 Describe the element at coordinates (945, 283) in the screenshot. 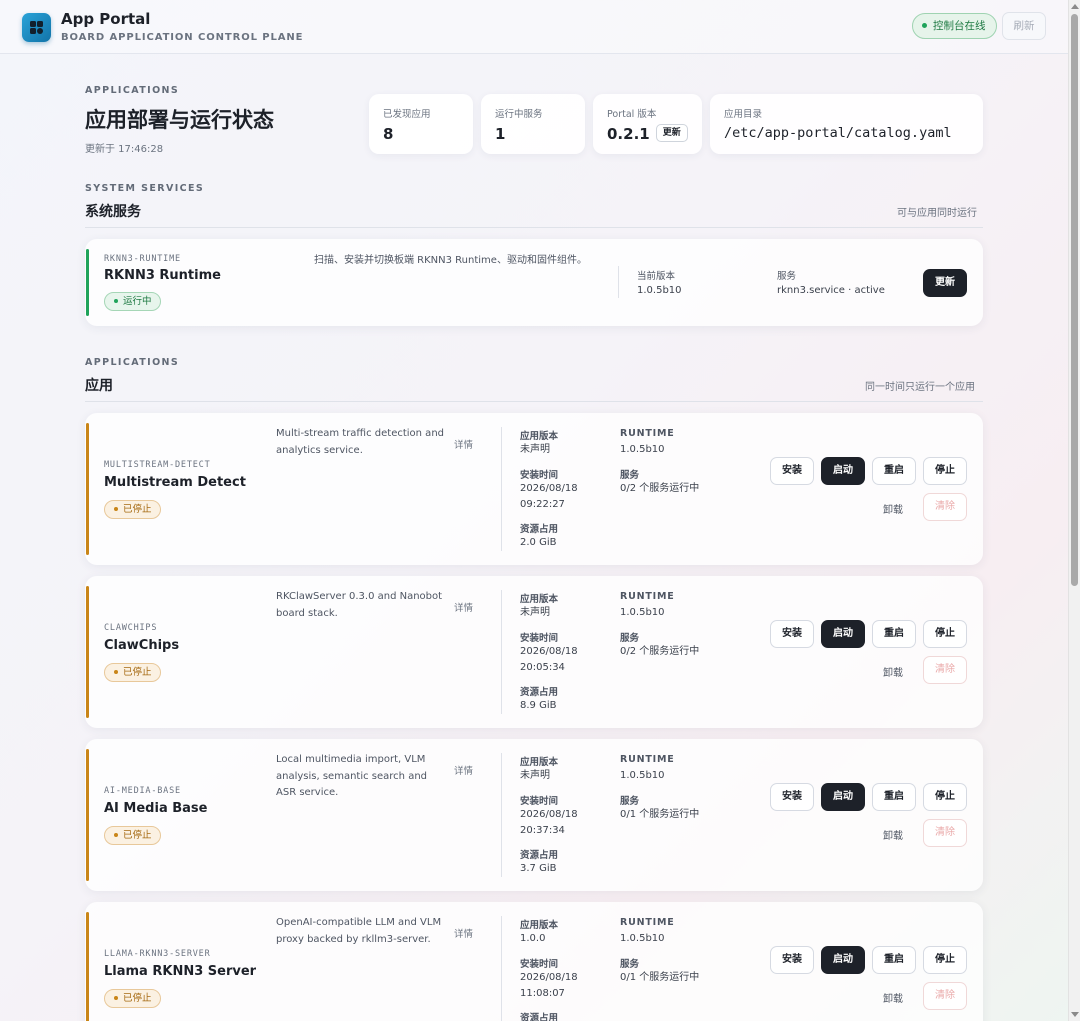

I see `runtime-update-button: 更新` at that location.